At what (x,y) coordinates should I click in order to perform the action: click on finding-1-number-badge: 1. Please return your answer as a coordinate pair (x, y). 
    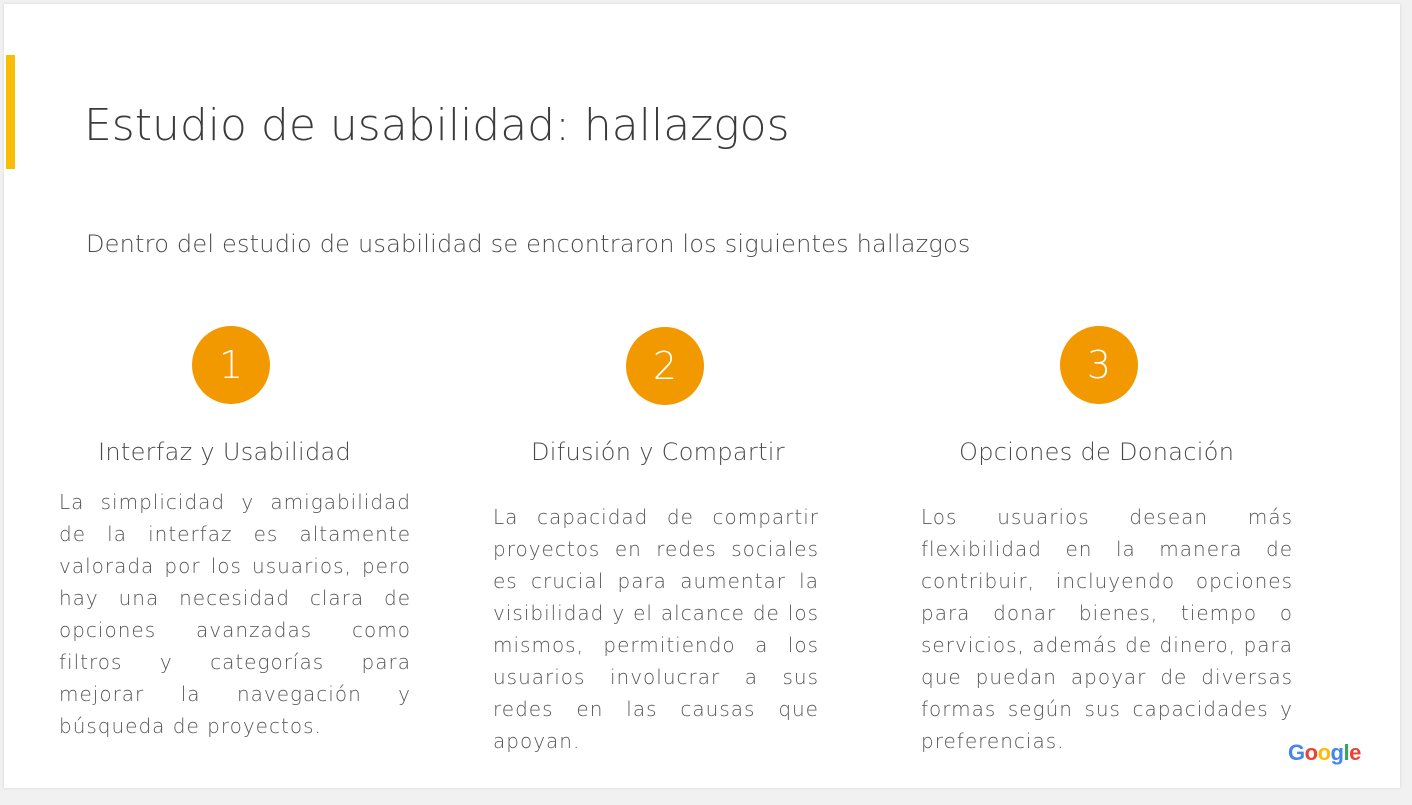
    Looking at the image, I should click on (231, 365).